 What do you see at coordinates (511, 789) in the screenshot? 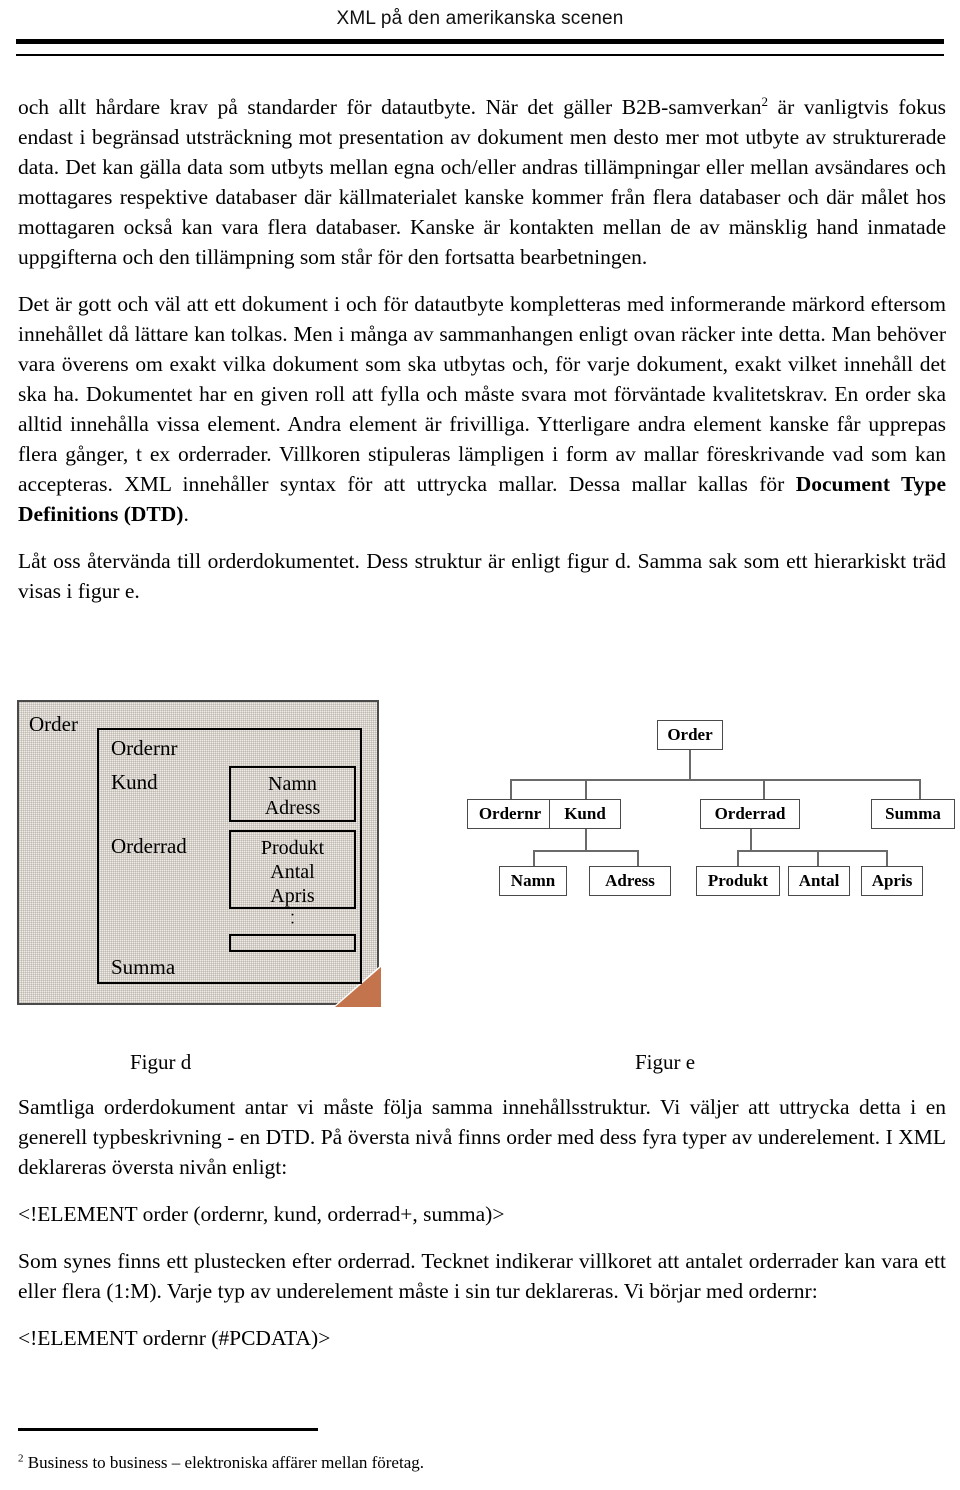
I see `tree-edge-drop-ordernr` at bounding box center [511, 789].